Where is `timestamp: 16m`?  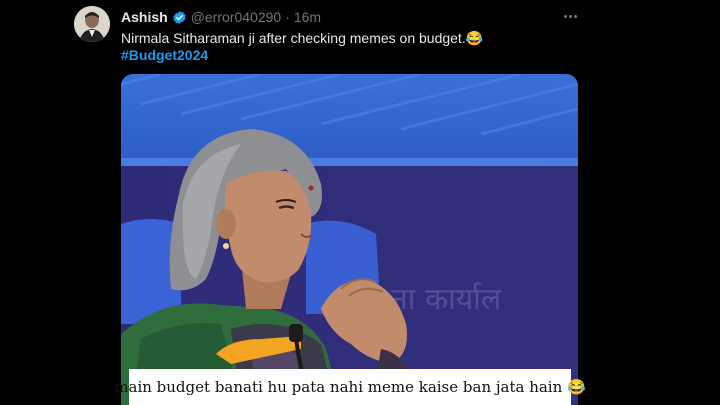 timestamp: 16m is located at coordinates (307, 17).